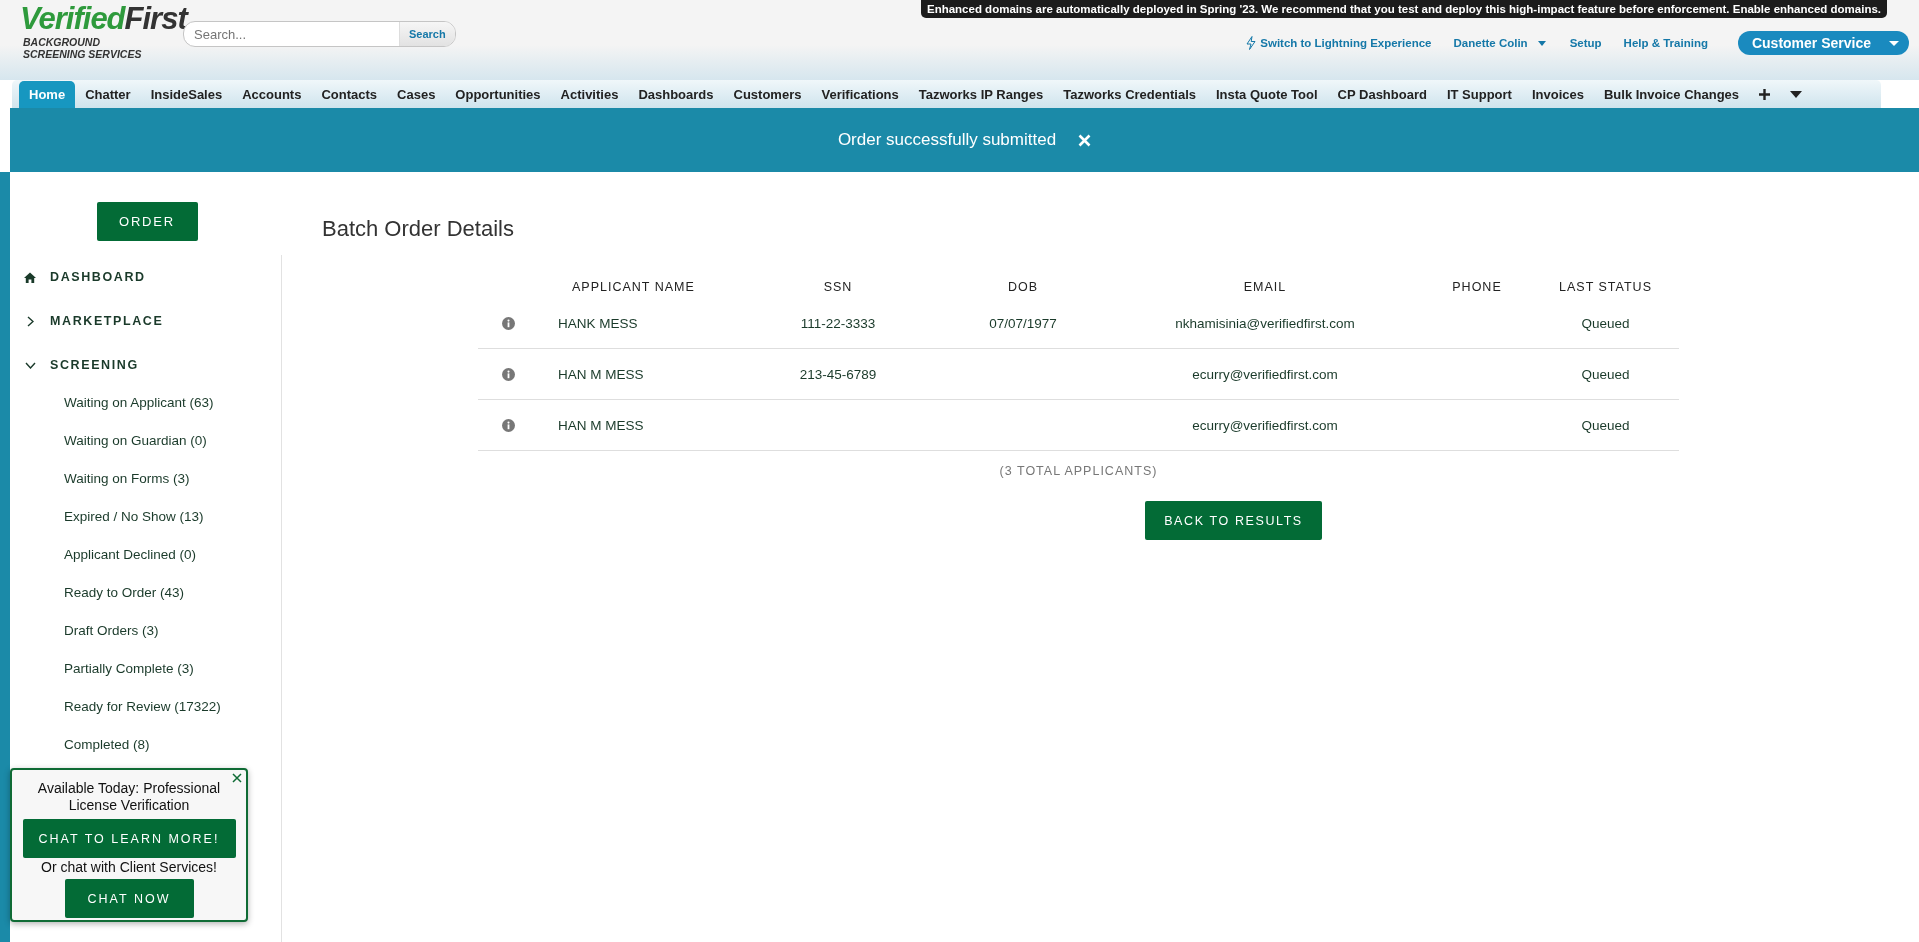  What do you see at coordinates (838, 374) in the screenshot?
I see `table-cell: 213-45-6789` at bounding box center [838, 374].